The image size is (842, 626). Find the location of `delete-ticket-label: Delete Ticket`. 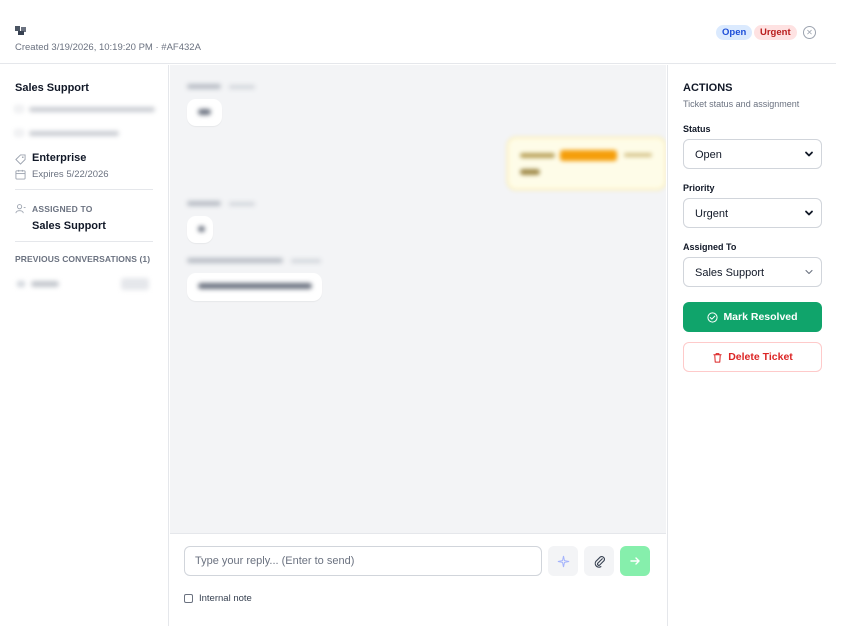

delete-ticket-label: Delete Ticket is located at coordinates (760, 357).